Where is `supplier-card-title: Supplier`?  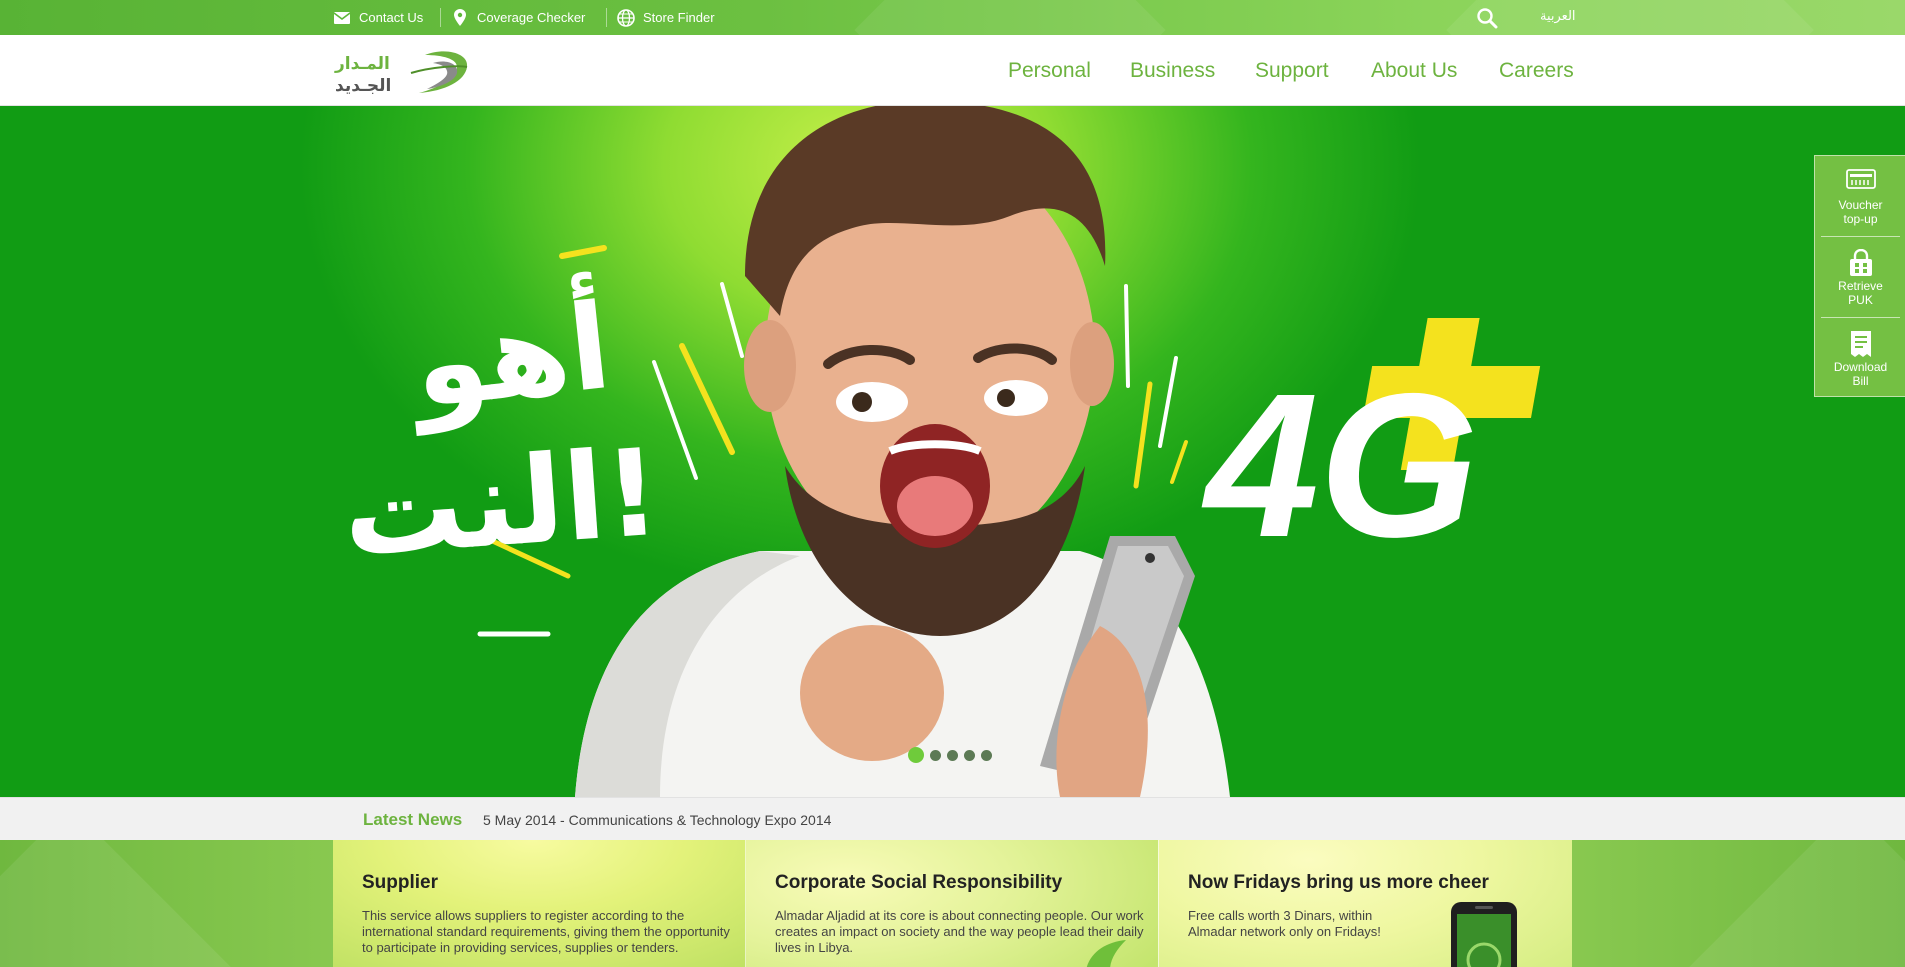
supplier-card-title: Supplier is located at coordinates (400, 882).